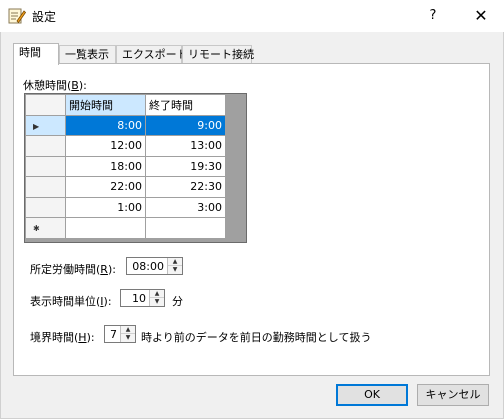 This screenshot has width=504, height=419. I want to click on boundary-suffix: 時より前のデータを前日の勤務時間として扱う, so click(256, 337).